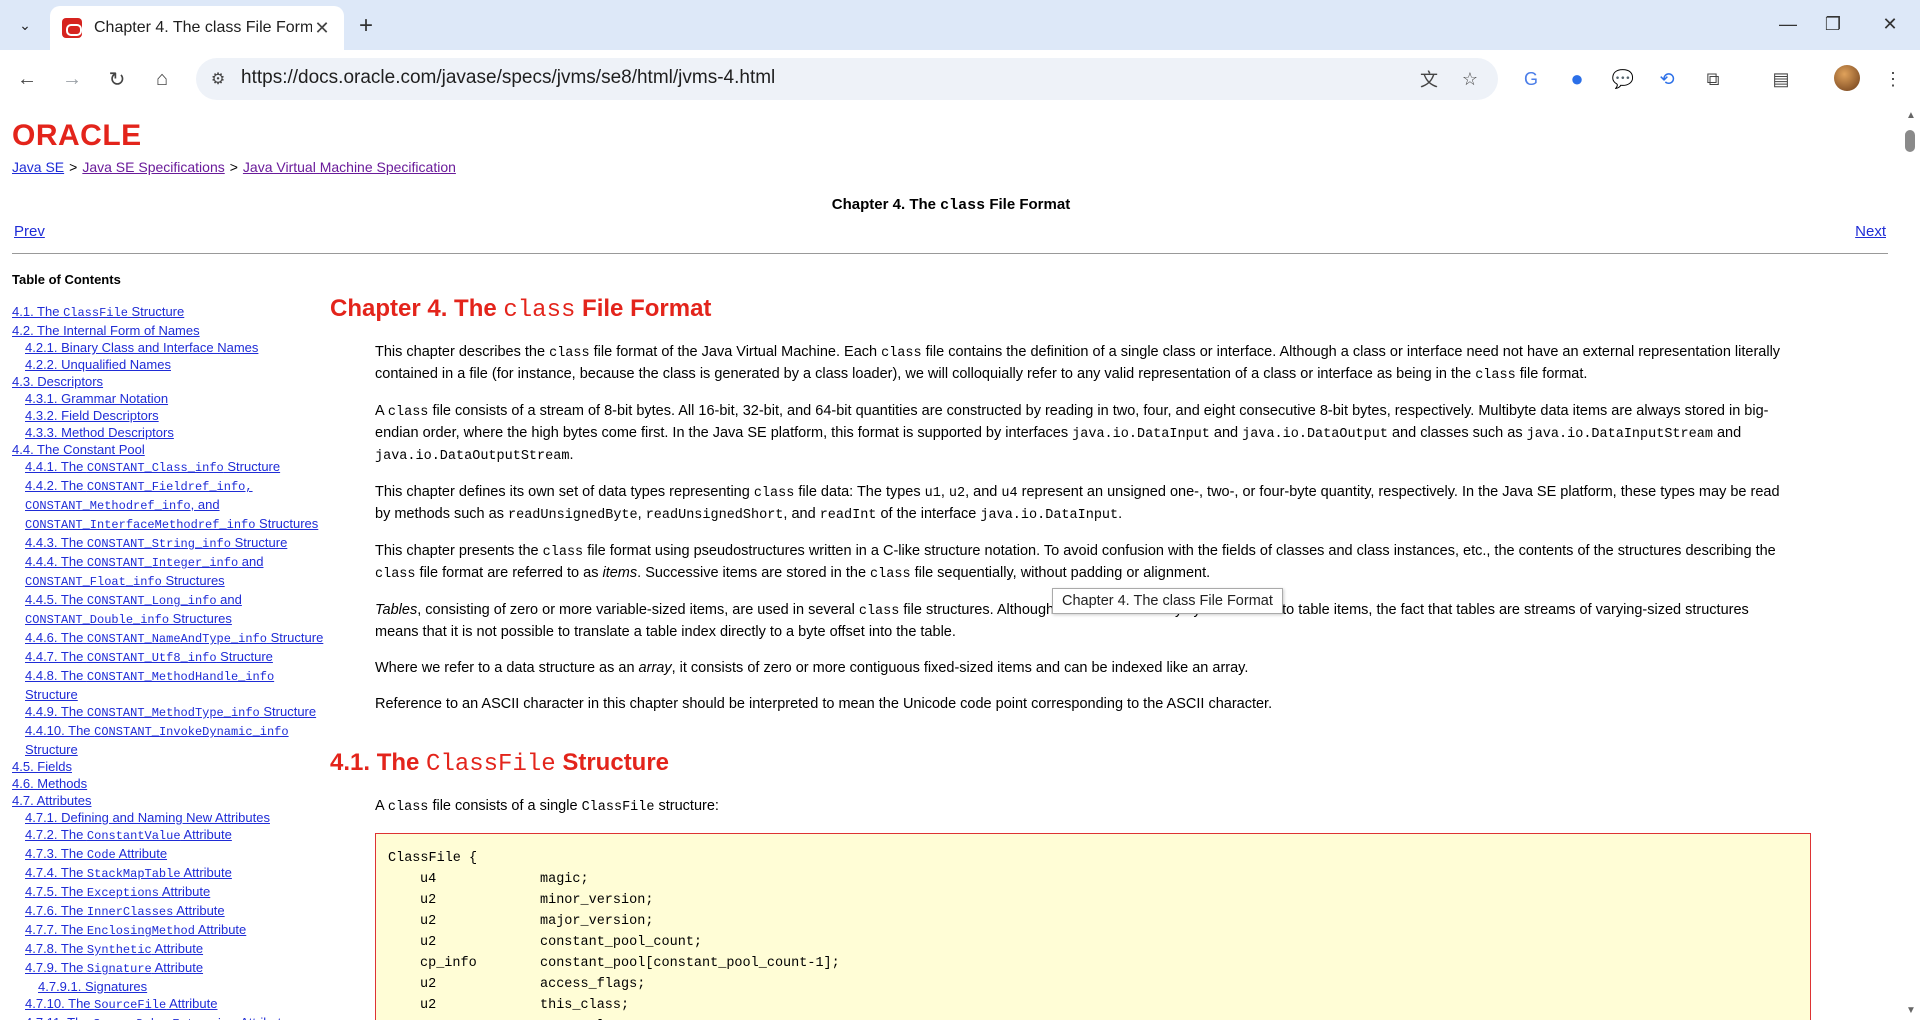 Image resolution: width=1920 pixels, height=1020 pixels. I want to click on oracle-favicon-icon, so click(72, 28).